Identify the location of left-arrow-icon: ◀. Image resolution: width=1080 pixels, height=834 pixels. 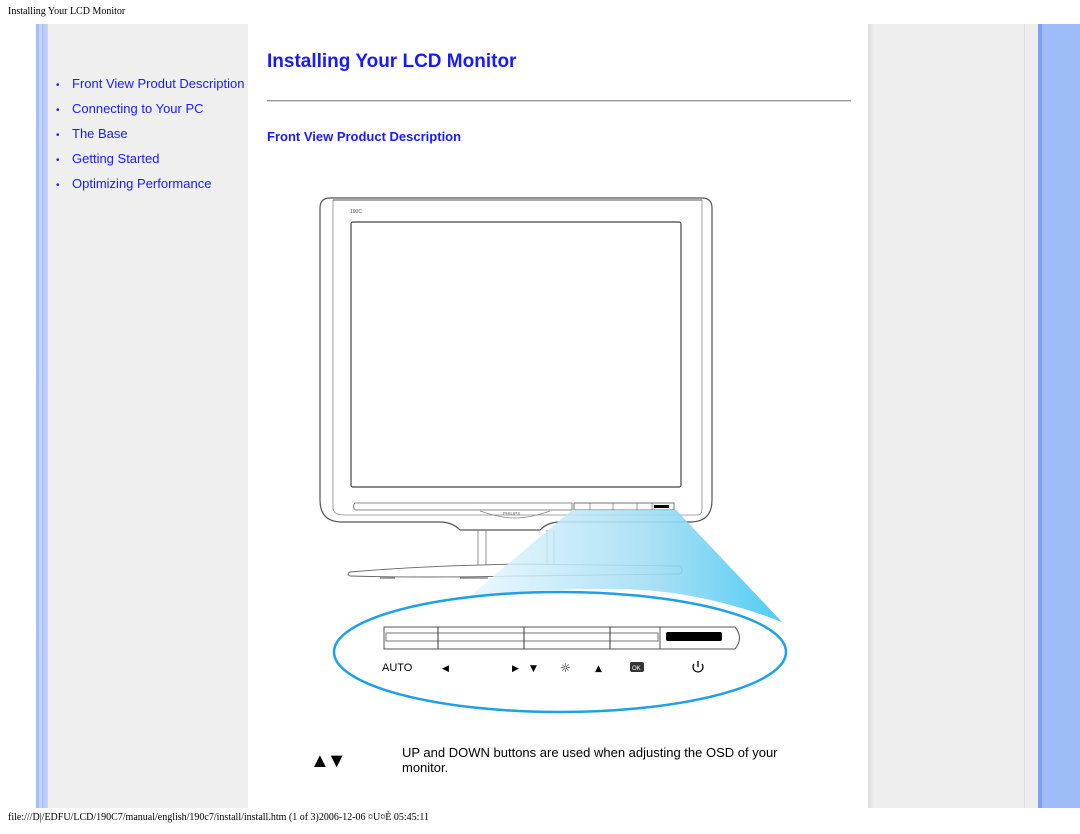
(445, 669).